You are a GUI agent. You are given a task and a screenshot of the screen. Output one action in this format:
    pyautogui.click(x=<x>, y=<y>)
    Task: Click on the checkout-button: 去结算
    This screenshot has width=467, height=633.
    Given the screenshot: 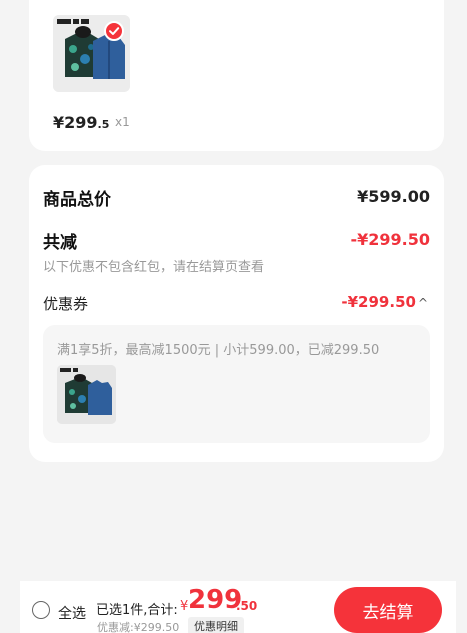 What is the action you would take?
    pyautogui.click(x=388, y=610)
    